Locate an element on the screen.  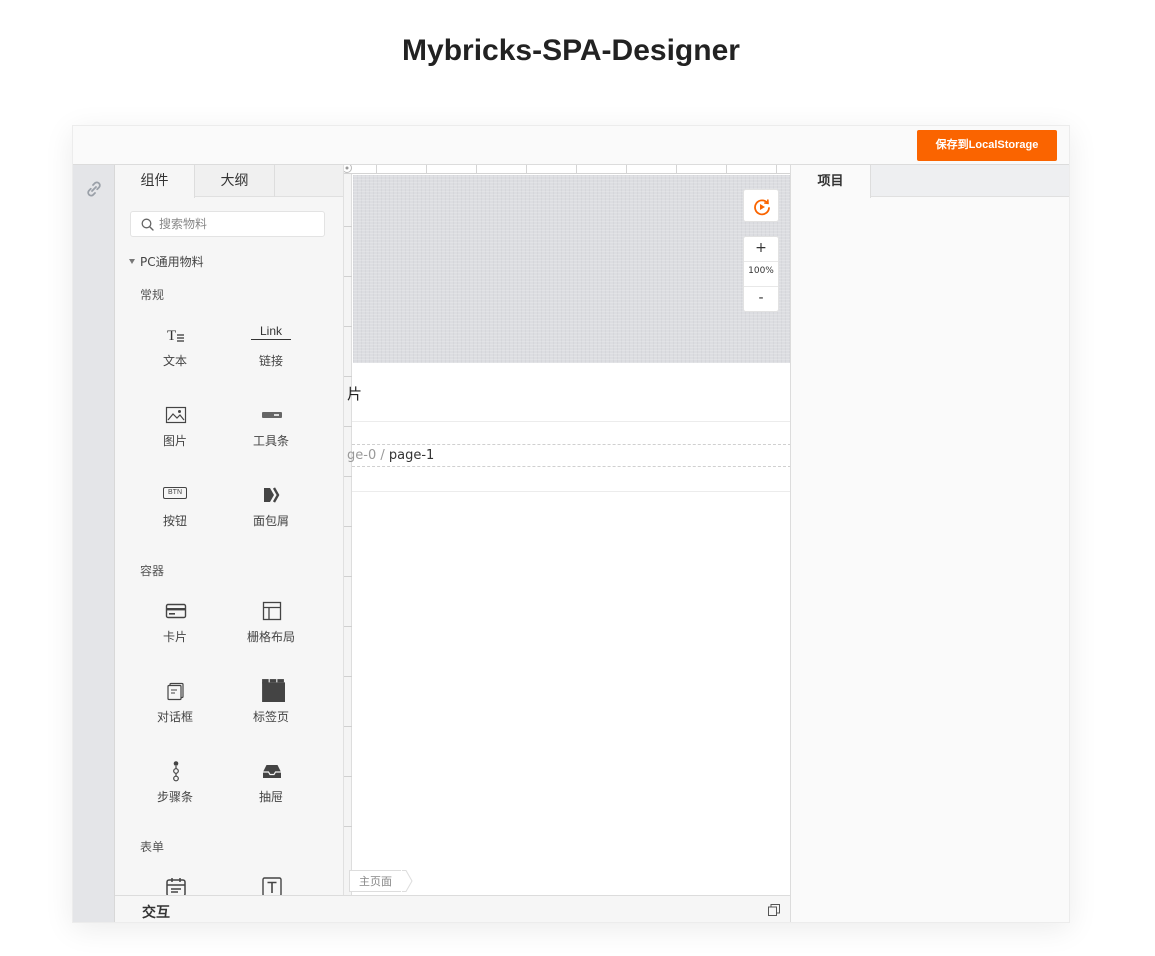
breadcrumb-prev: ge-0 is located at coordinates (362, 455).